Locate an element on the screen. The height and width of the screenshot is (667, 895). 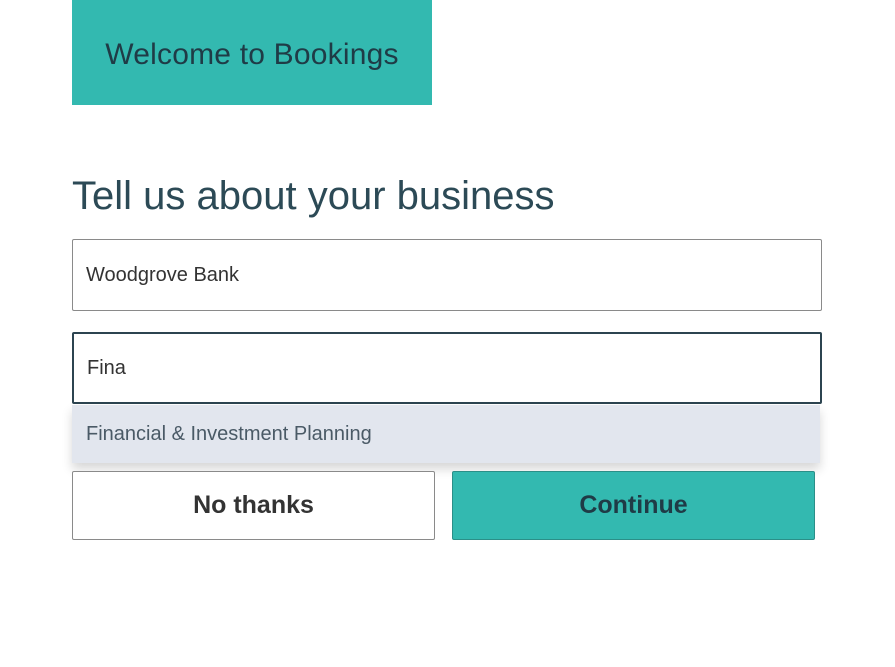
welcome-banner: Welcome to Bookings is located at coordinates (252, 52).